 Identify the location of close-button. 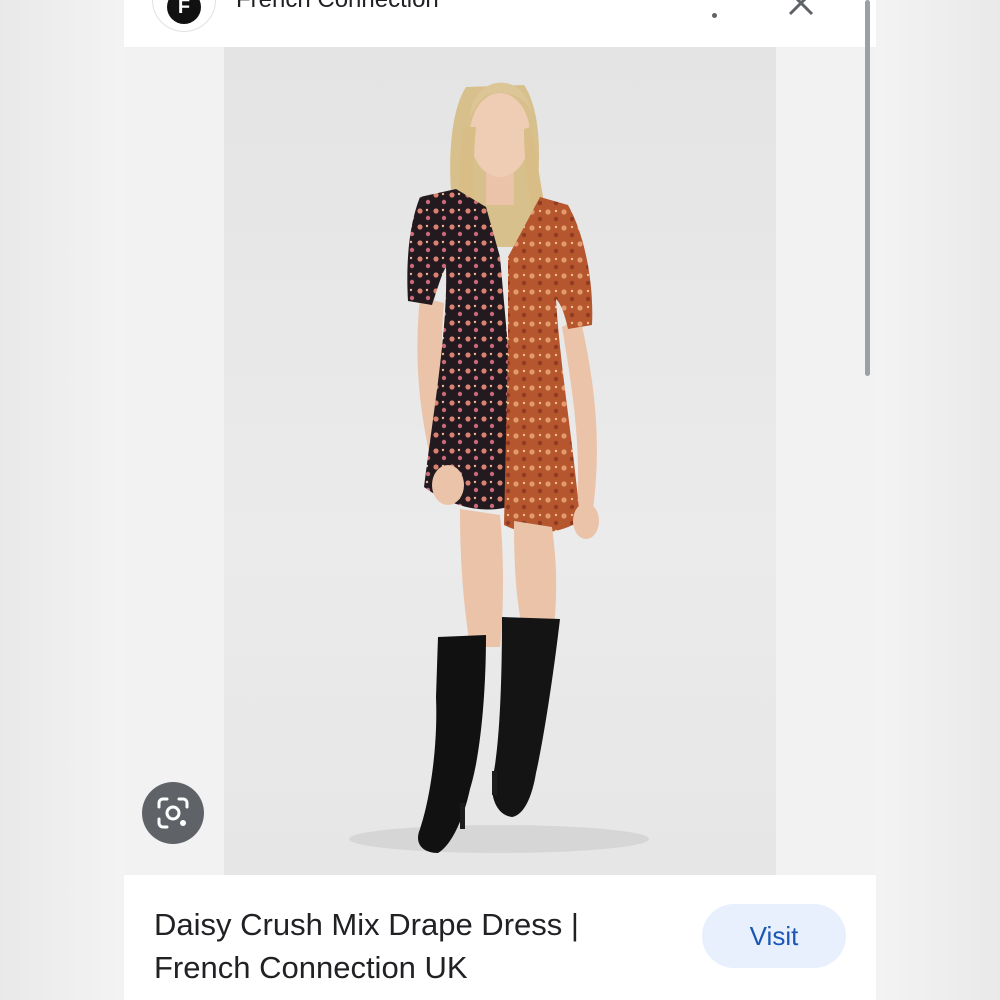
(801, 10).